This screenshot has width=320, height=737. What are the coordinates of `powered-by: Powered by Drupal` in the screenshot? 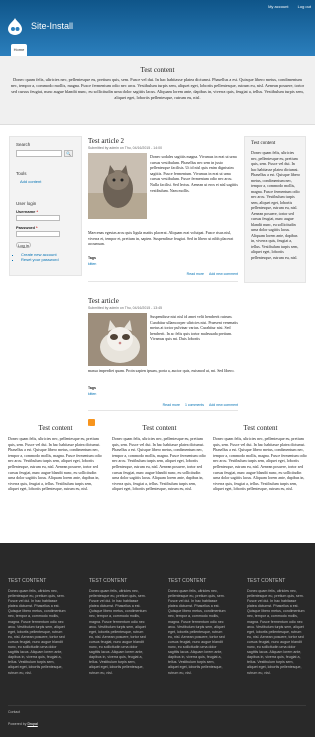 It's located at (23, 724).